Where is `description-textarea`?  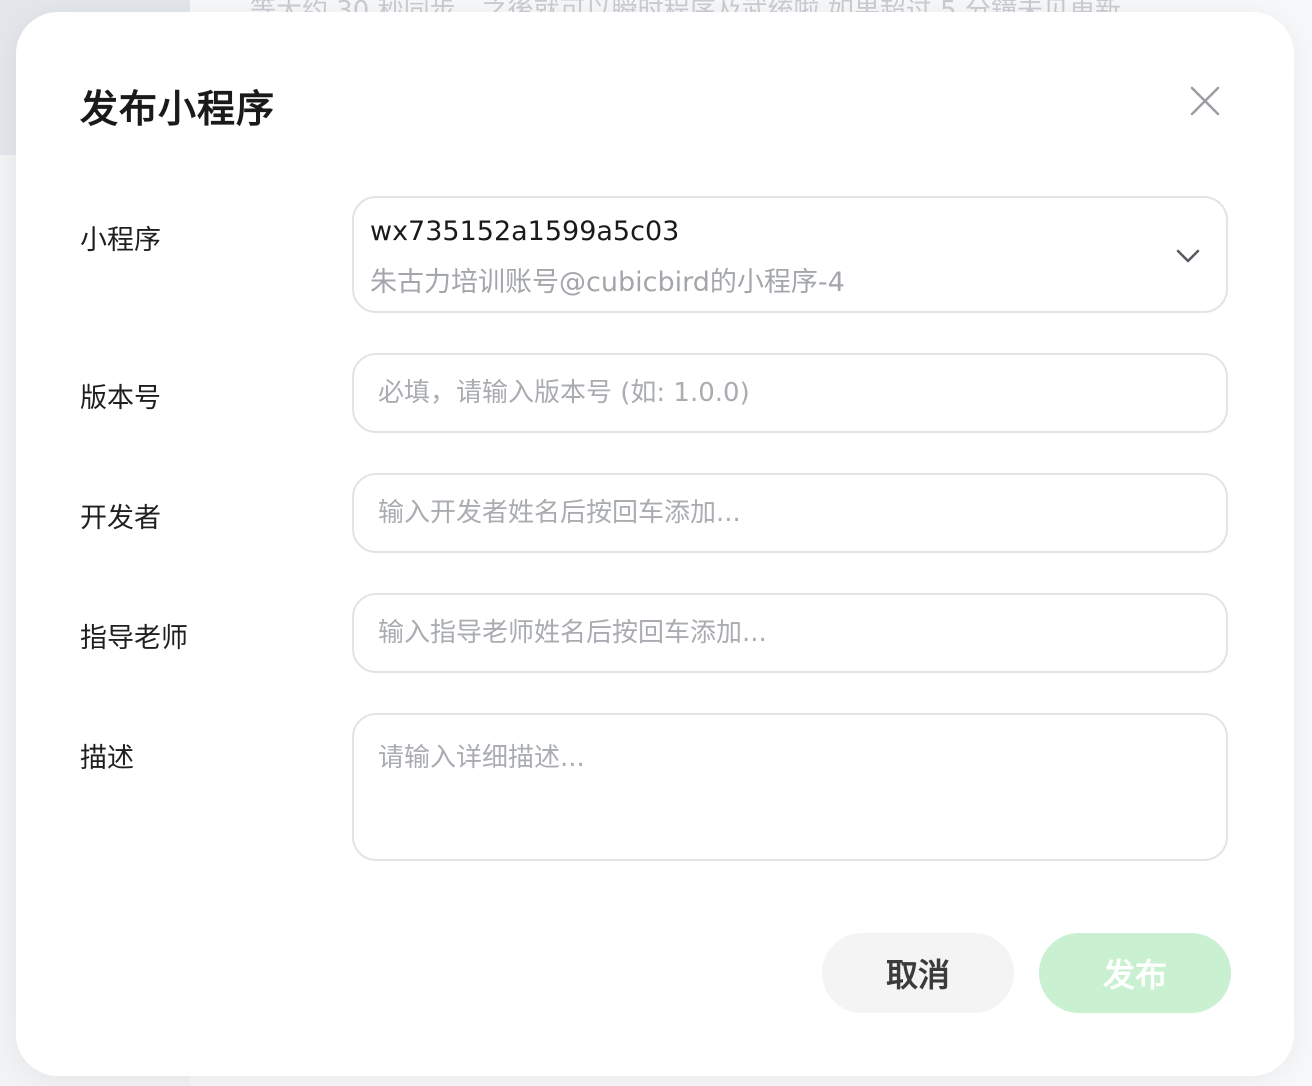
description-textarea is located at coordinates (790, 787).